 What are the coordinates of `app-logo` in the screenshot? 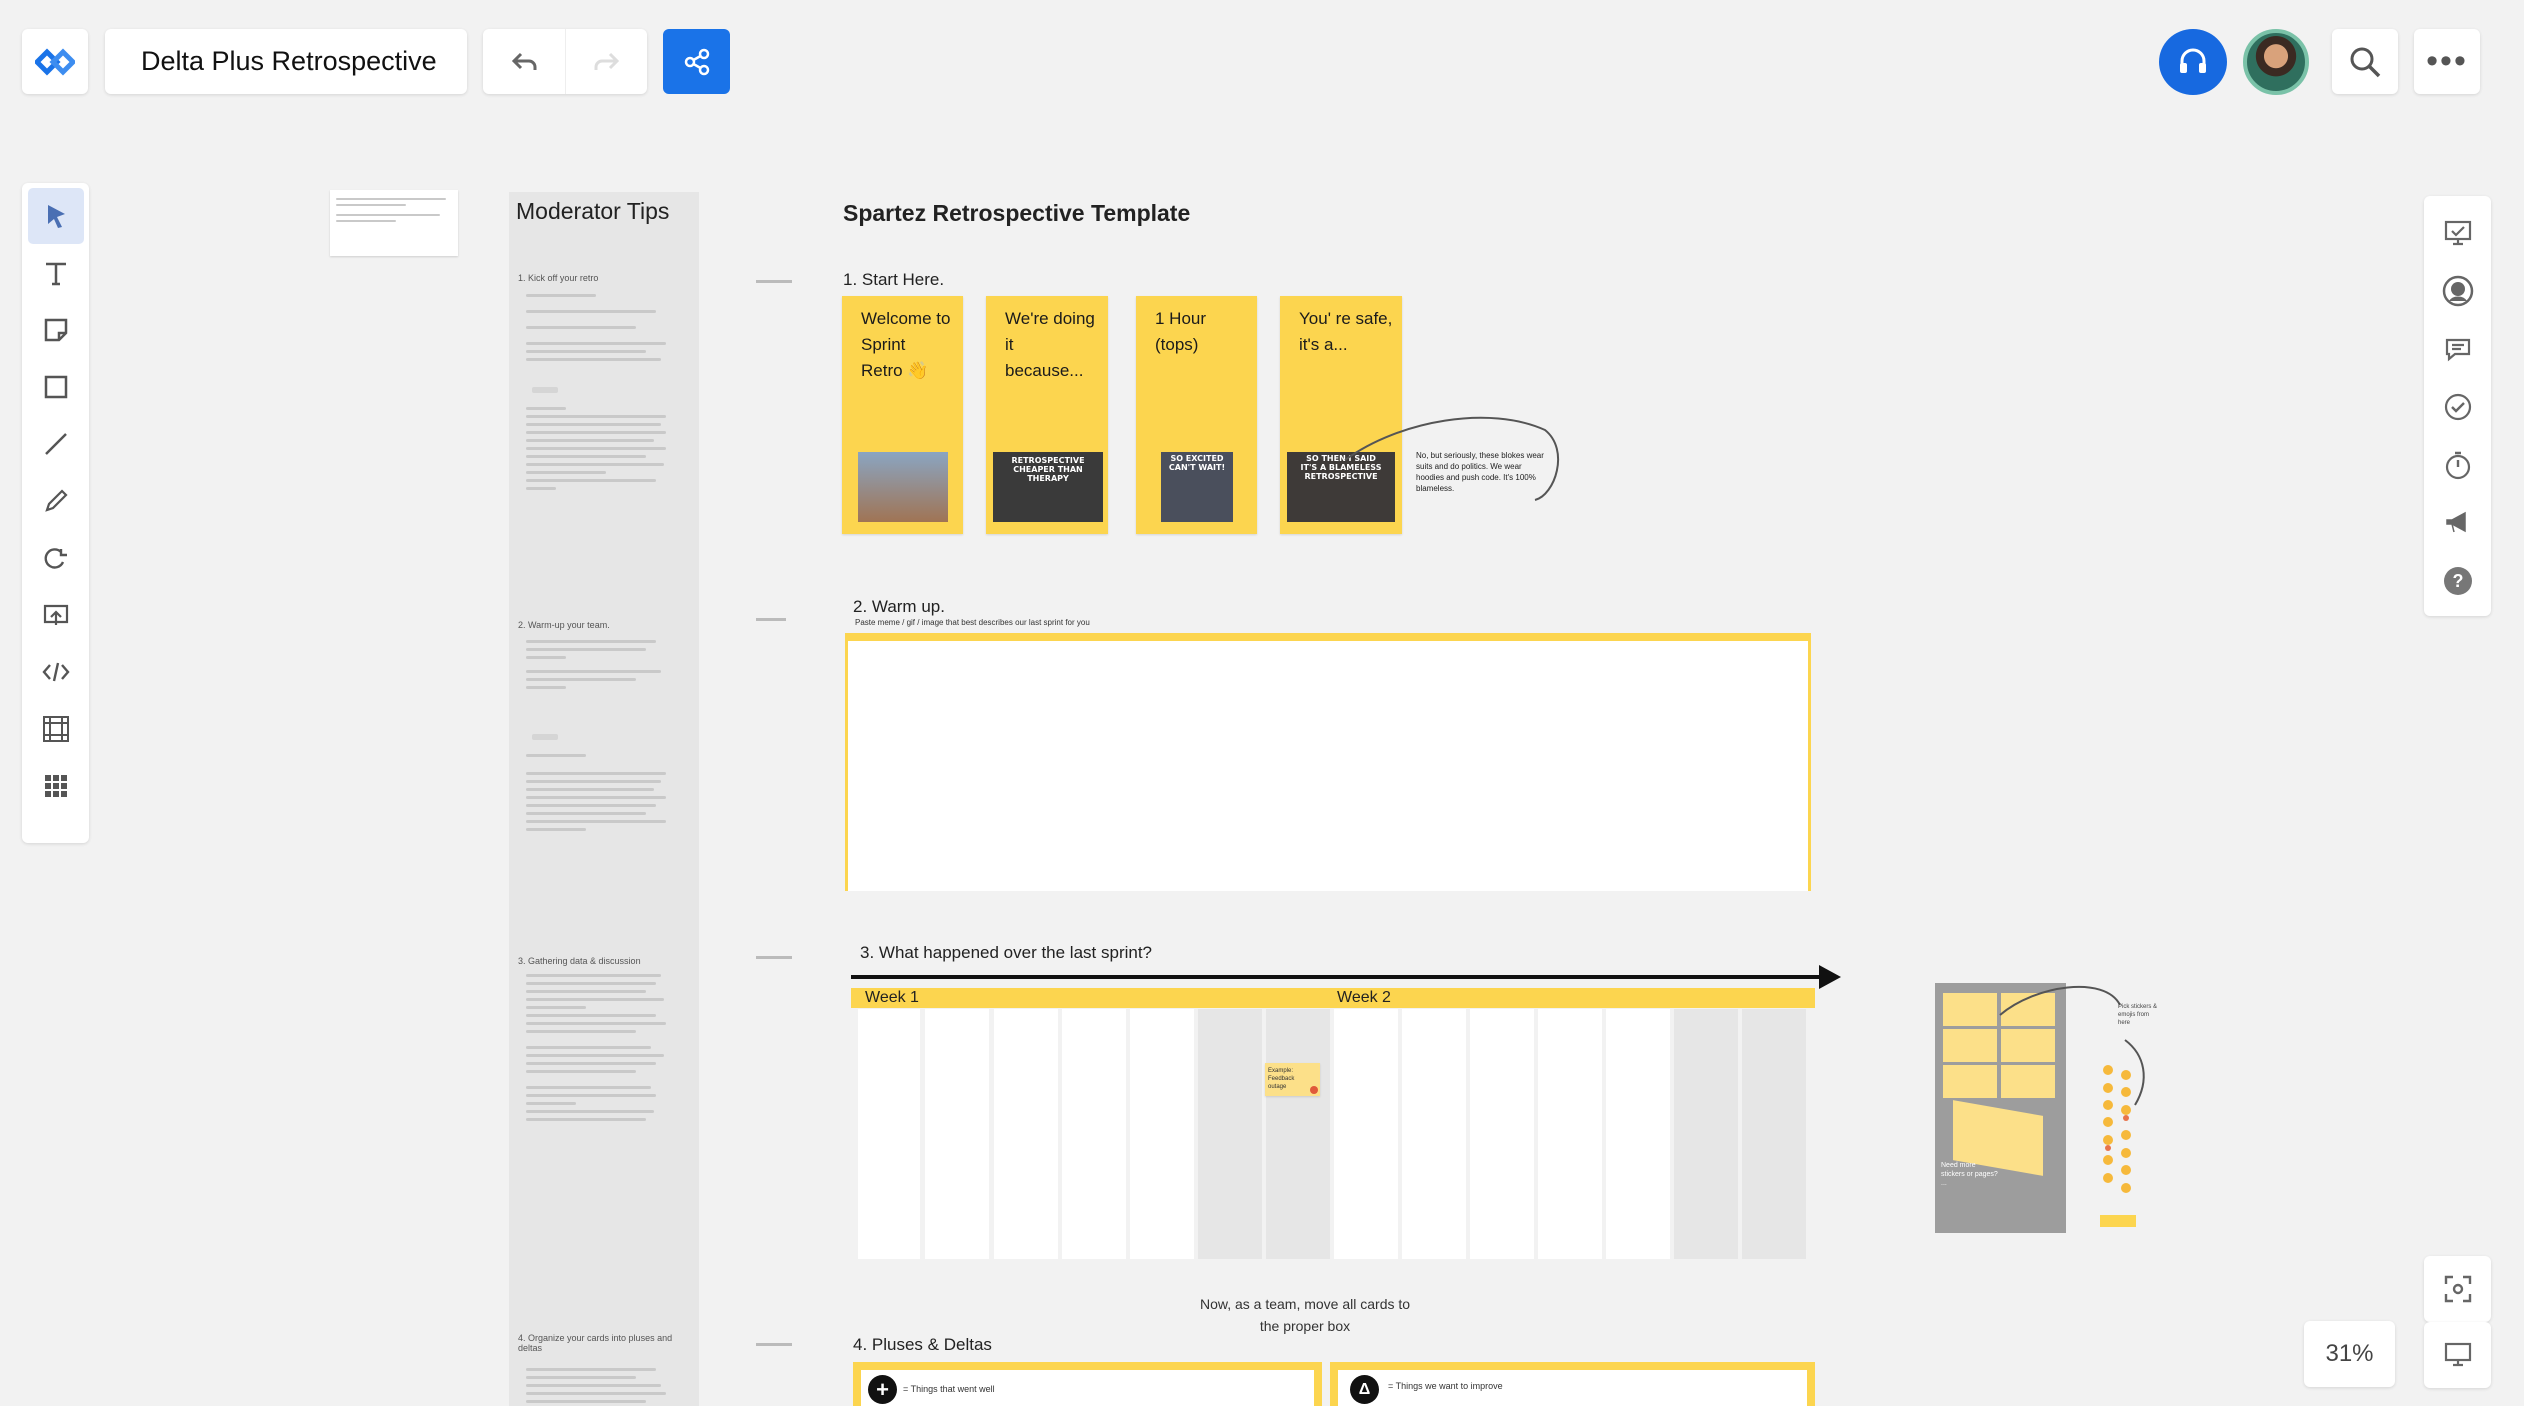 It's located at (55, 61).